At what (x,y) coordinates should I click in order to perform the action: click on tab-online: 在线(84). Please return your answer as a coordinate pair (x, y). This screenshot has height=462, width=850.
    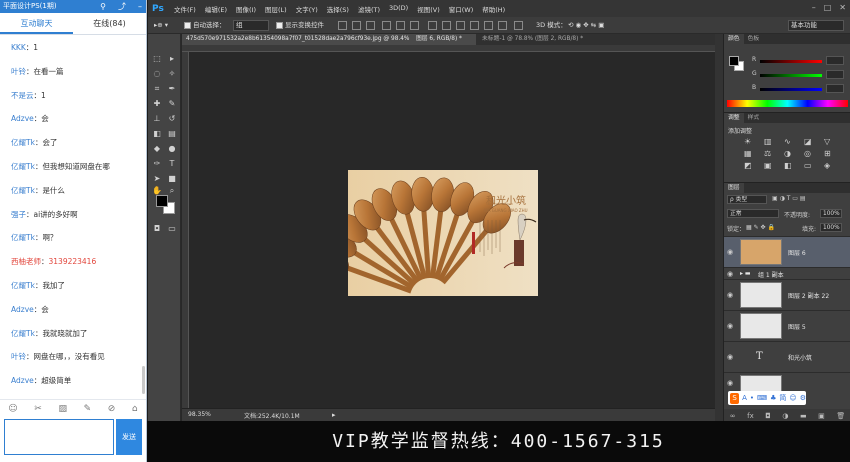
    Looking at the image, I should click on (109, 23).